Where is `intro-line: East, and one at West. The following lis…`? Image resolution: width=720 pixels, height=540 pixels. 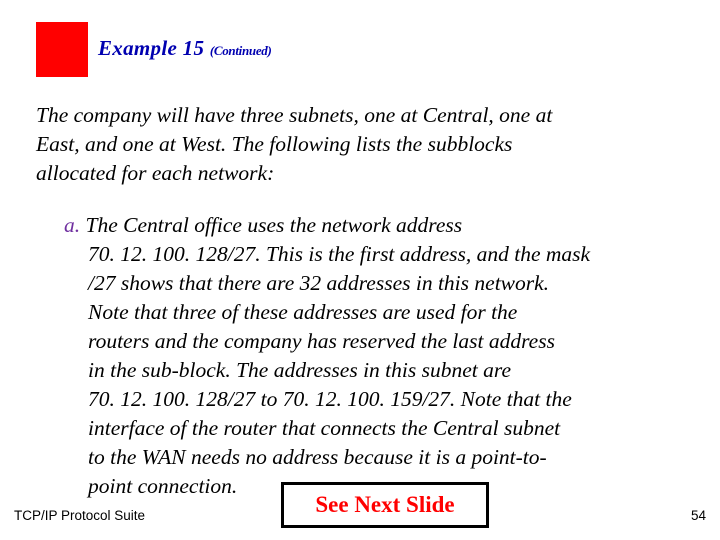 intro-line: East, and one at West. The following lis… is located at coordinates (274, 144).